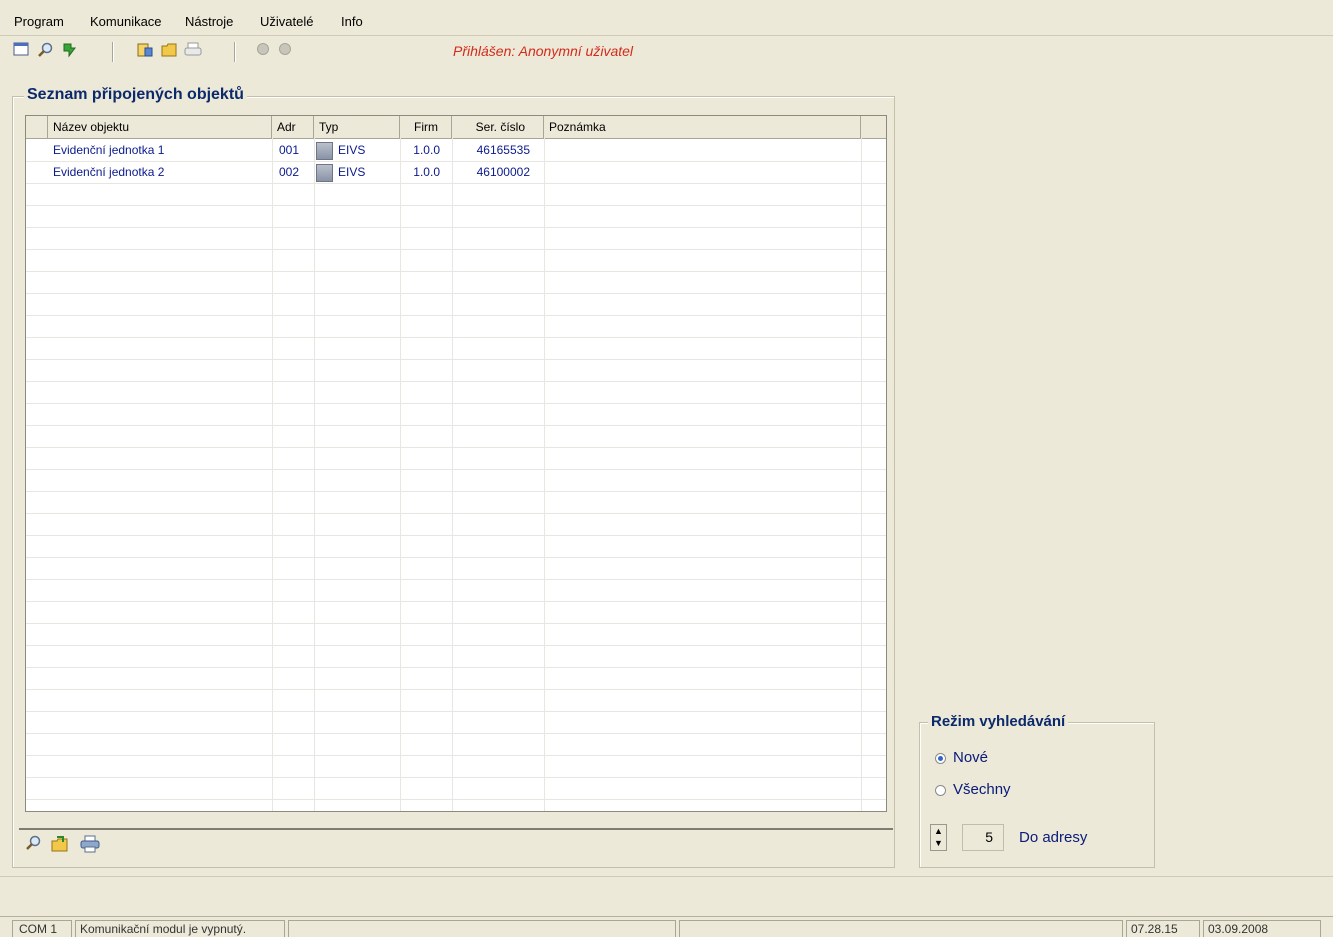  I want to click on toolbar, so click(666, 51).